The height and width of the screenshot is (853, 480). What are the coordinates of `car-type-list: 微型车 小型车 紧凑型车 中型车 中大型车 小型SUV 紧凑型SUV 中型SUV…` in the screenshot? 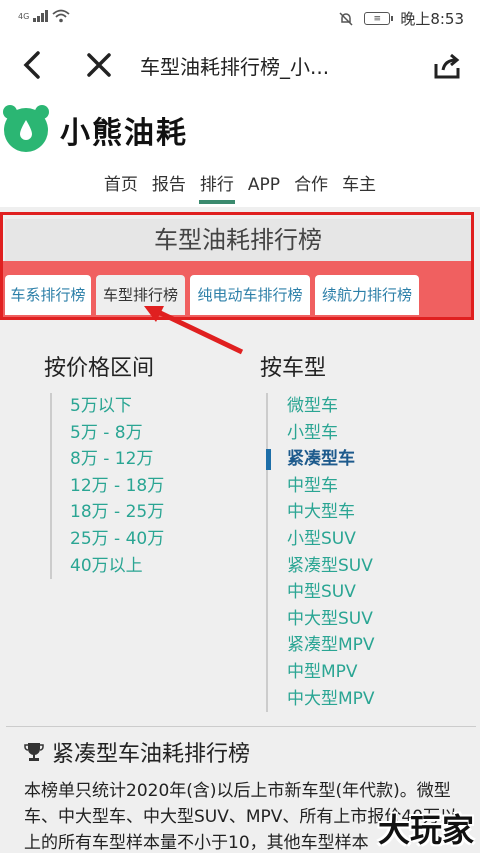 It's located at (346, 553).